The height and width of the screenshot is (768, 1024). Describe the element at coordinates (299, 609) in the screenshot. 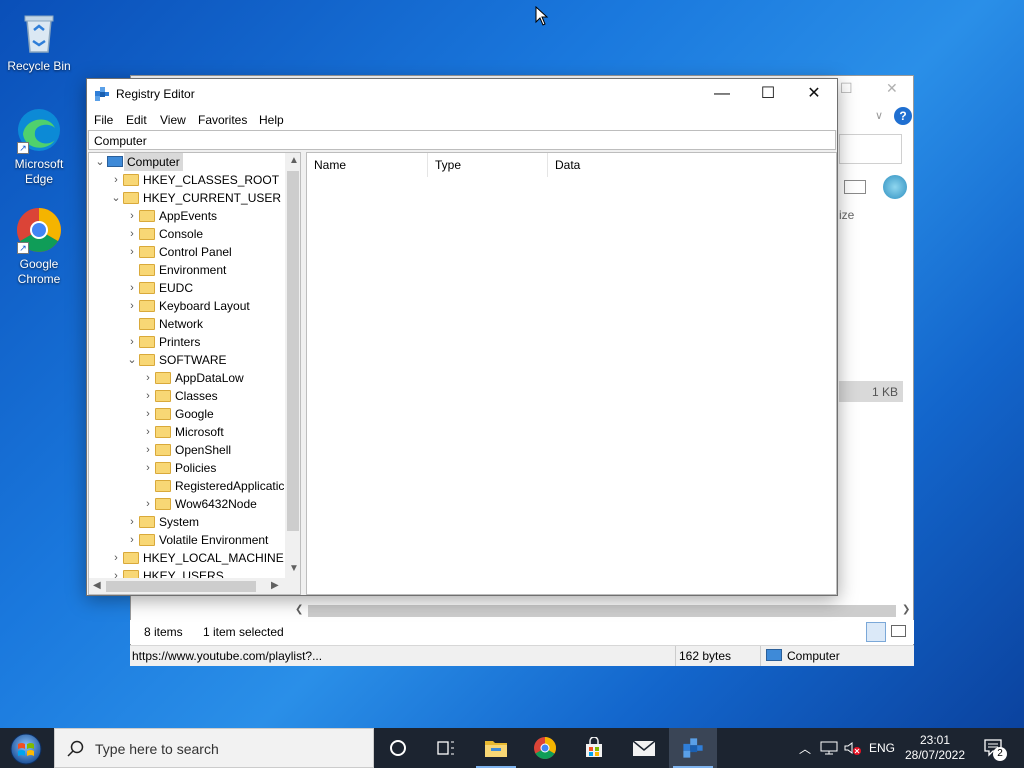

I see `scroll-left-icon: ❮` at that location.